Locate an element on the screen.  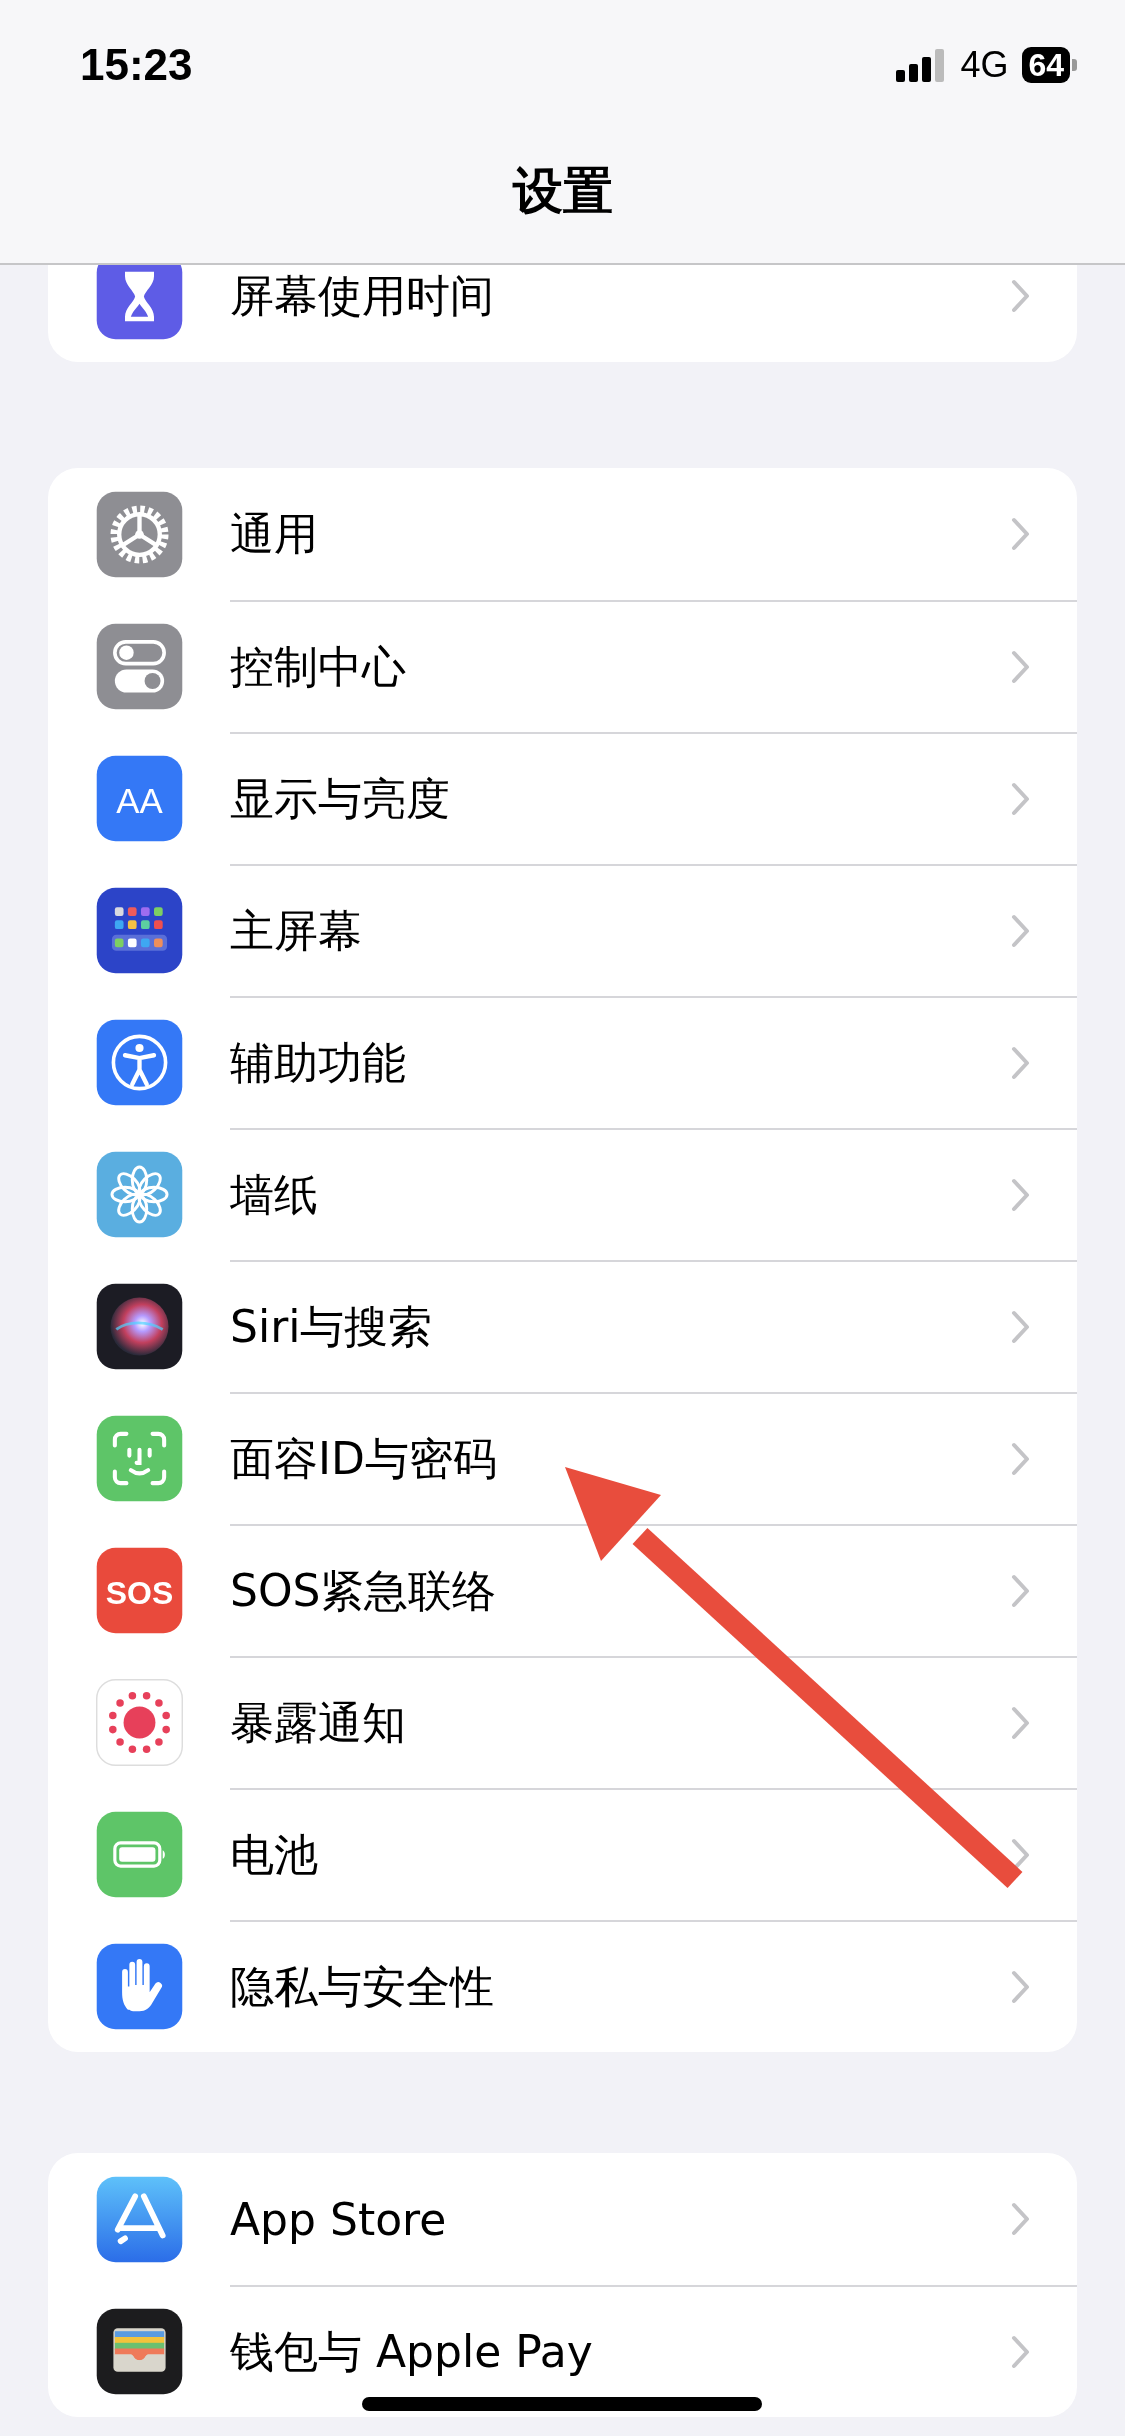
gear-icon is located at coordinates (139, 534).